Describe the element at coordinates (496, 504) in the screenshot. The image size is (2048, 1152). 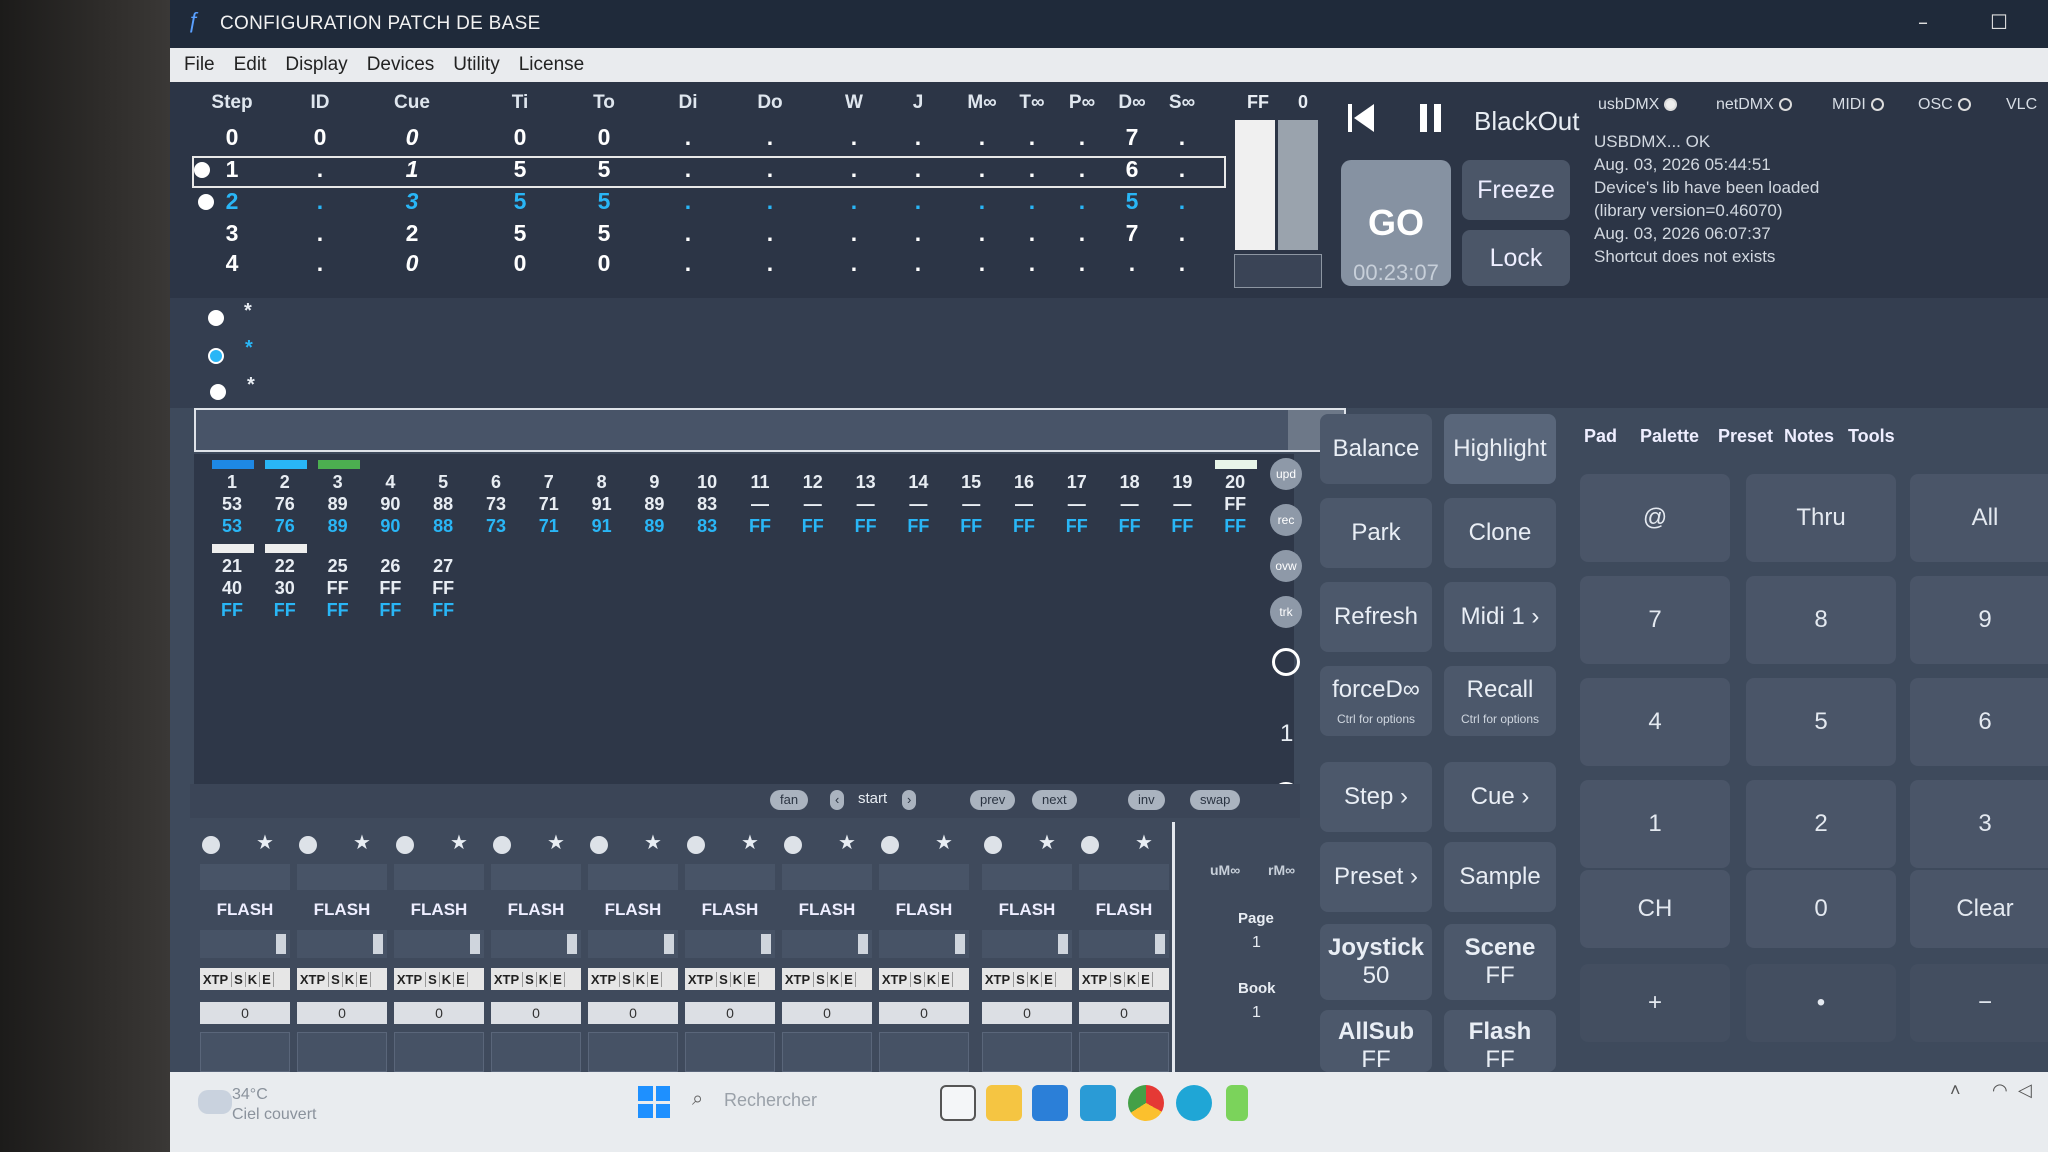
I see `channel-level: 73` at that location.